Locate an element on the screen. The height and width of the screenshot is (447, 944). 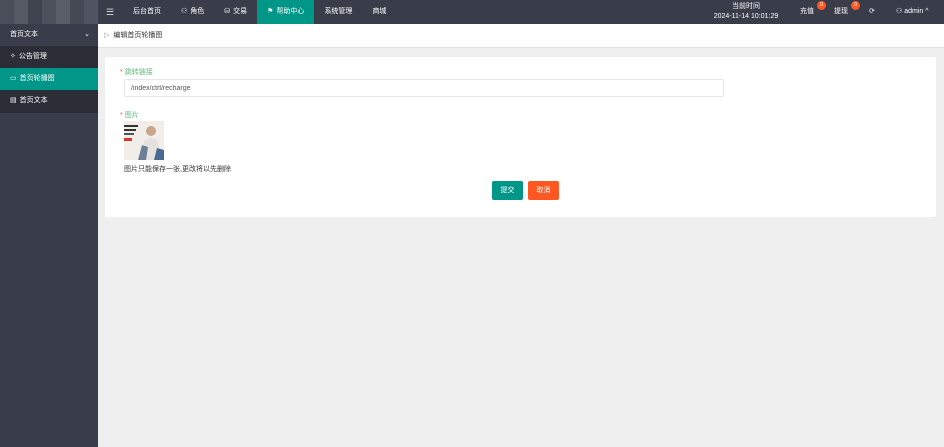
recharge-link: 充值 is located at coordinates (807, 12).